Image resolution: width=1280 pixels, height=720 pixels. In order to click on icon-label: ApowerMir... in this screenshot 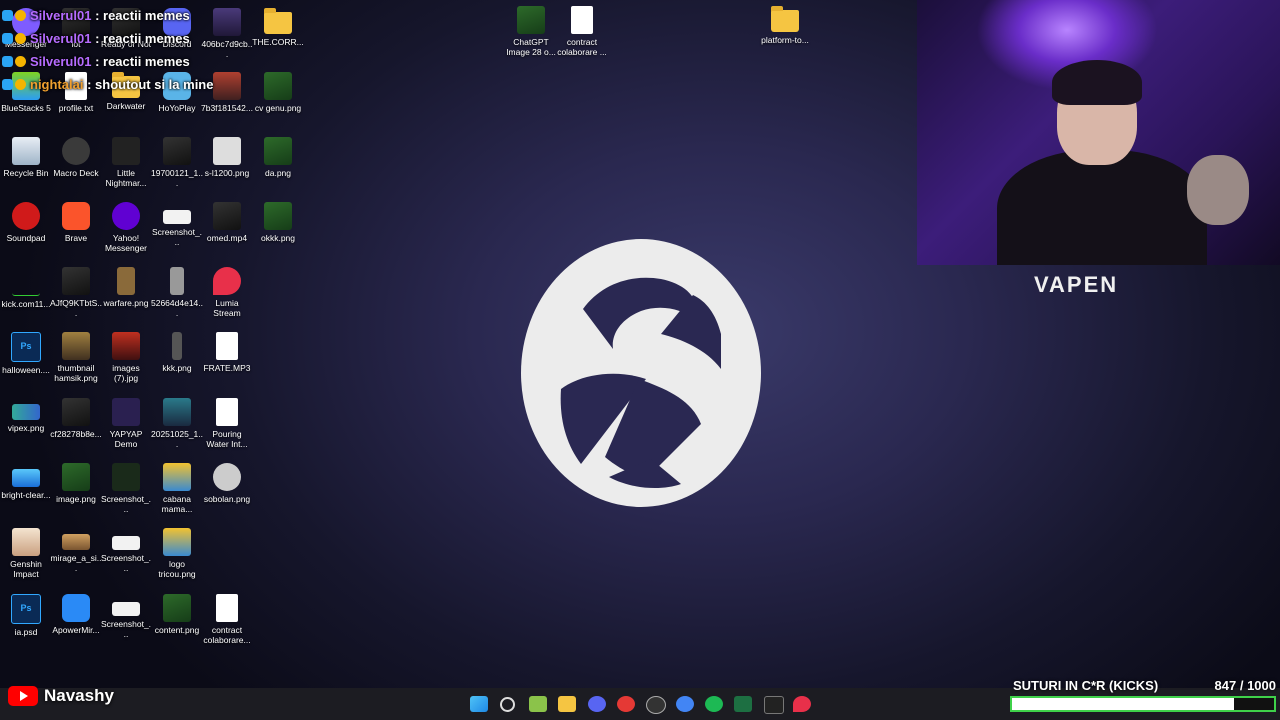, I will do `click(76, 630)`.